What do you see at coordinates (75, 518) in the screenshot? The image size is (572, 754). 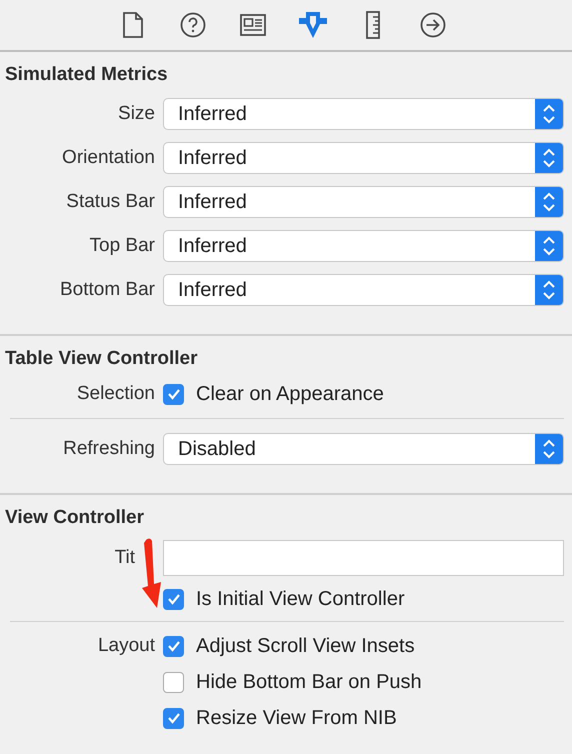 I see `section-header: View Controller` at bounding box center [75, 518].